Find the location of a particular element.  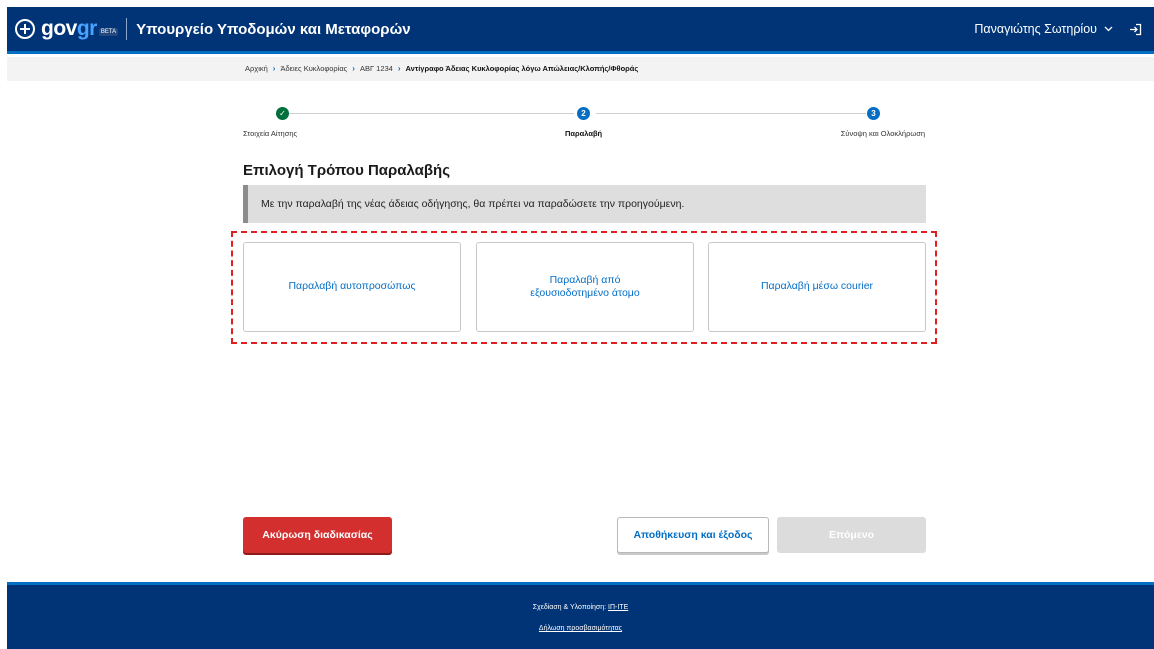

page-title: Επιλογή Τρόπου Παραλαβής is located at coordinates (347, 170).